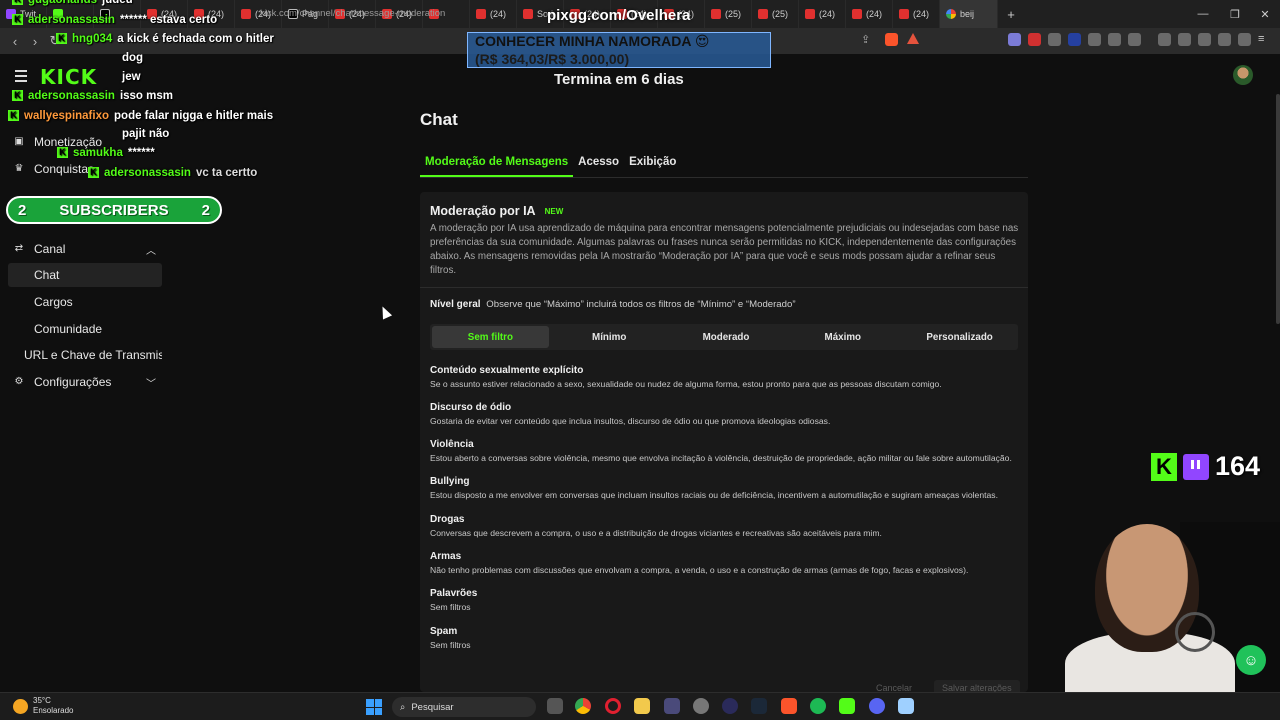  Describe the element at coordinates (68, 77) in the screenshot. I see `kick-logo: KICK` at that location.